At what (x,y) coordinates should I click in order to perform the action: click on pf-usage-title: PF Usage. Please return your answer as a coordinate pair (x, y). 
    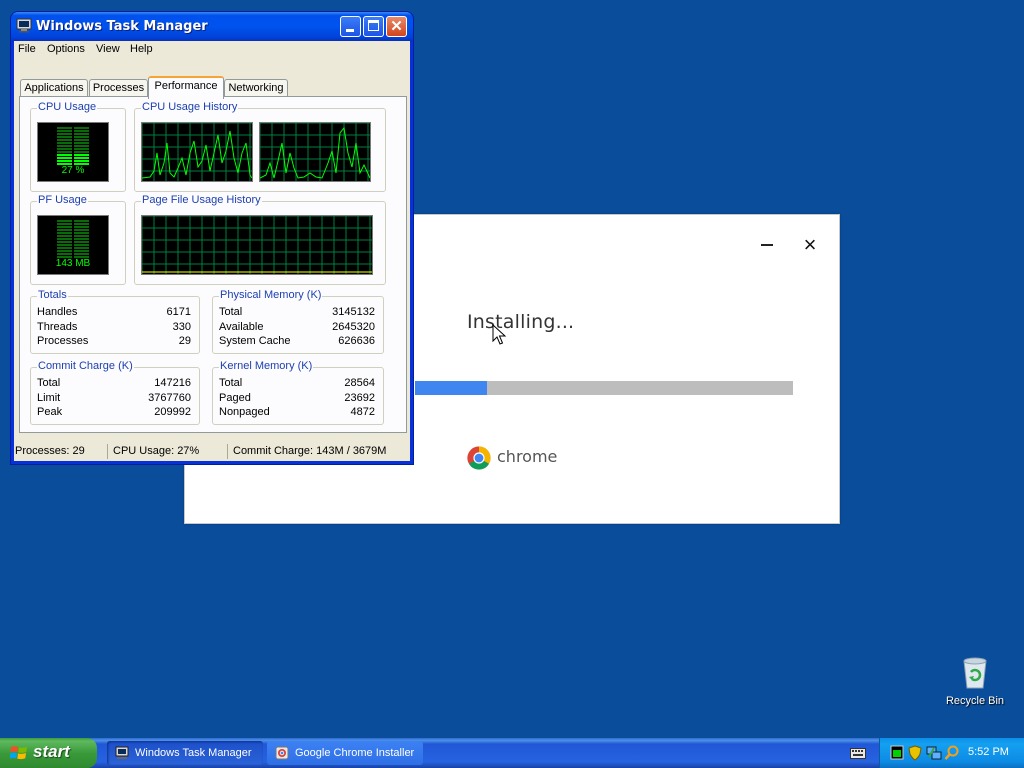
    Looking at the image, I should click on (62, 200).